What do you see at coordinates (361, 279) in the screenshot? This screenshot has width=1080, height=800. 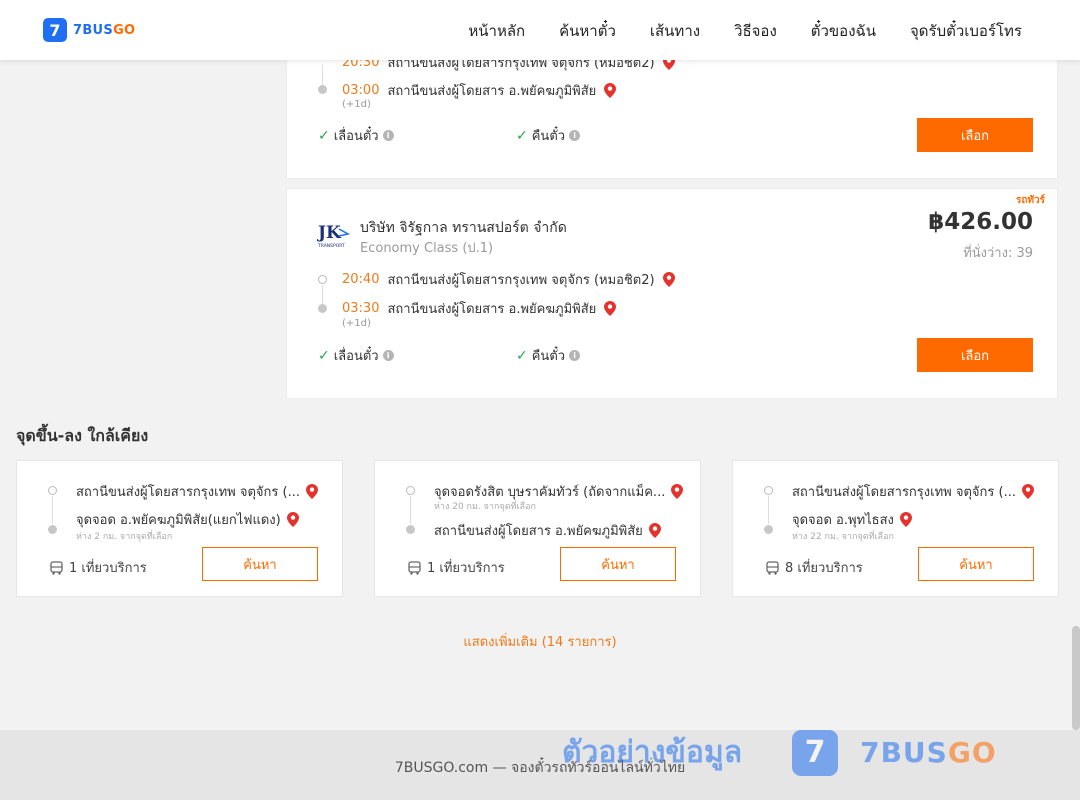 I see `depart-time: 20:40` at bounding box center [361, 279].